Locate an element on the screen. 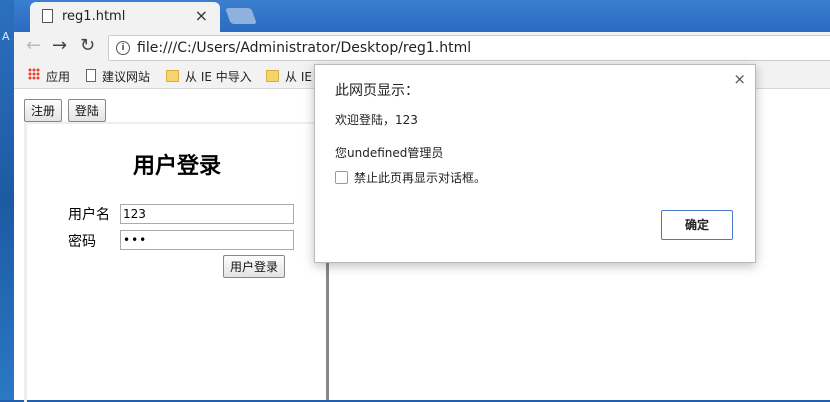 The image size is (830, 402). password-label: 密码 is located at coordinates (82, 242).